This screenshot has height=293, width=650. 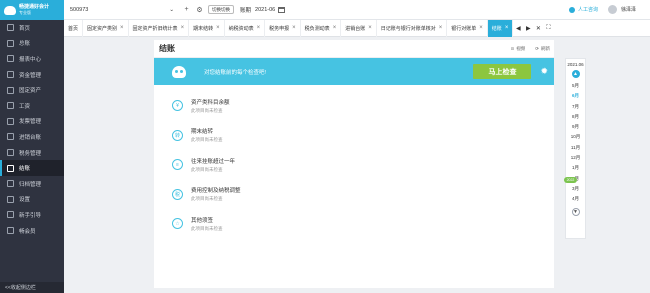 What do you see at coordinates (570, 180) in the screenshot?
I see `year-badge: 2022` at bounding box center [570, 180].